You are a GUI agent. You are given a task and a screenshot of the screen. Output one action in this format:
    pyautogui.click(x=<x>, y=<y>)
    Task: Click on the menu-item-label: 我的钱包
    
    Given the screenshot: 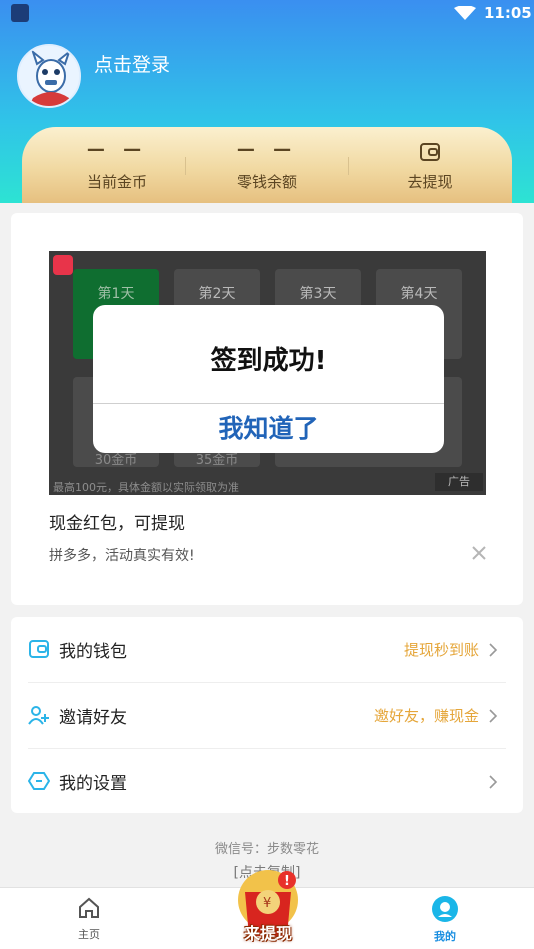 What is the action you would take?
    pyautogui.click(x=93, y=652)
    